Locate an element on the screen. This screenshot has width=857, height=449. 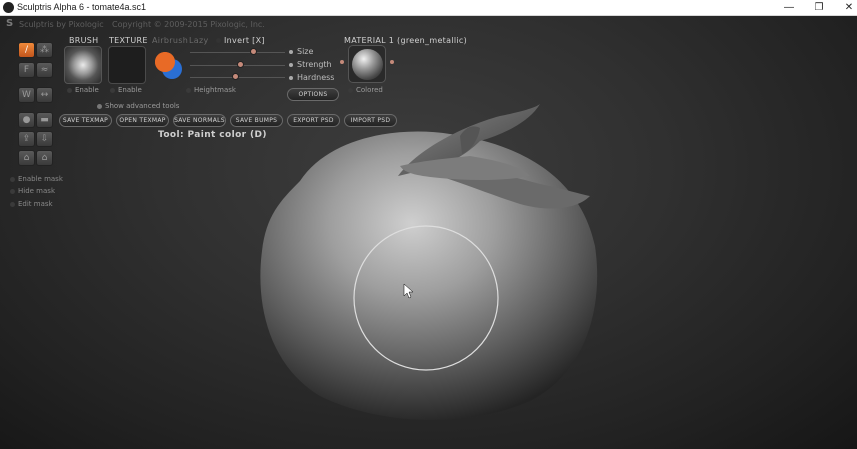
open-texmap-button: OPEN TEXMAP is located at coordinates (142, 120).